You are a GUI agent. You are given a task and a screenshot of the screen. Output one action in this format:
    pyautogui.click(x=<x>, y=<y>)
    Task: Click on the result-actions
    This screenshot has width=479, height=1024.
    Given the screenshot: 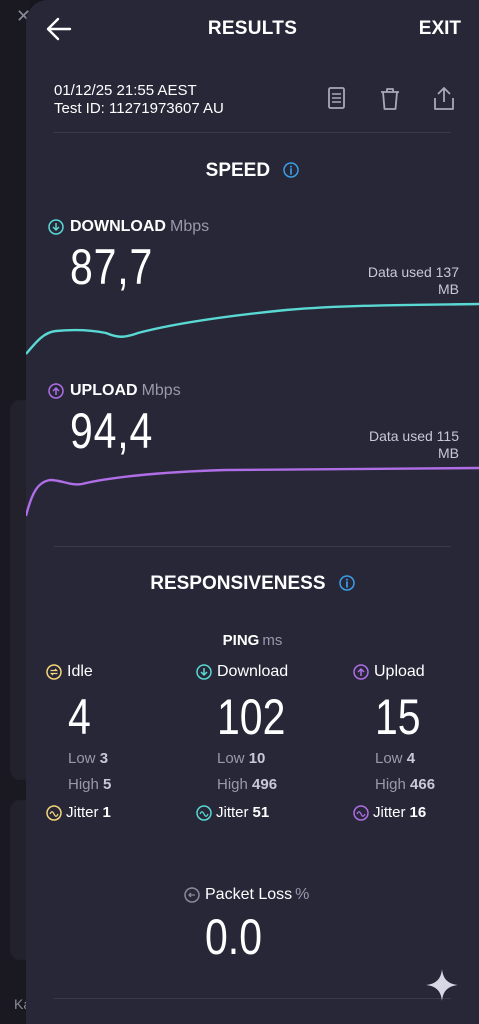 What is the action you would take?
    pyautogui.click(x=390, y=99)
    